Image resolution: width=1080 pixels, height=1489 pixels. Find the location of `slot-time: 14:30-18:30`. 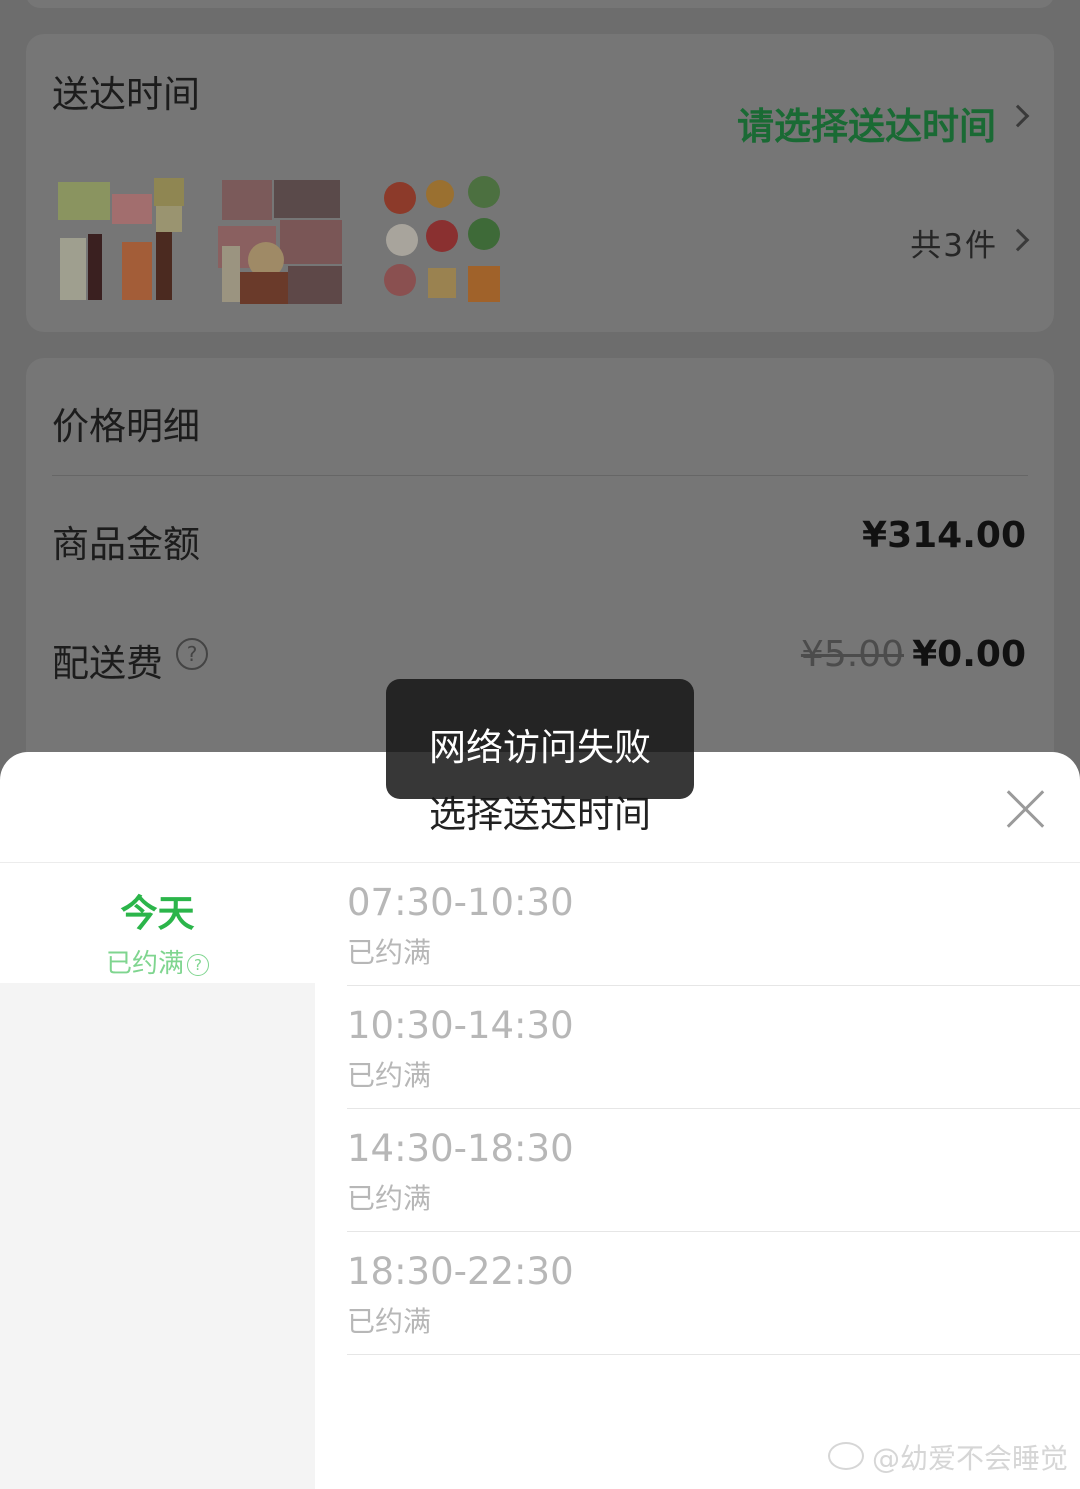

slot-time: 14:30-18:30 is located at coordinates (460, 1148).